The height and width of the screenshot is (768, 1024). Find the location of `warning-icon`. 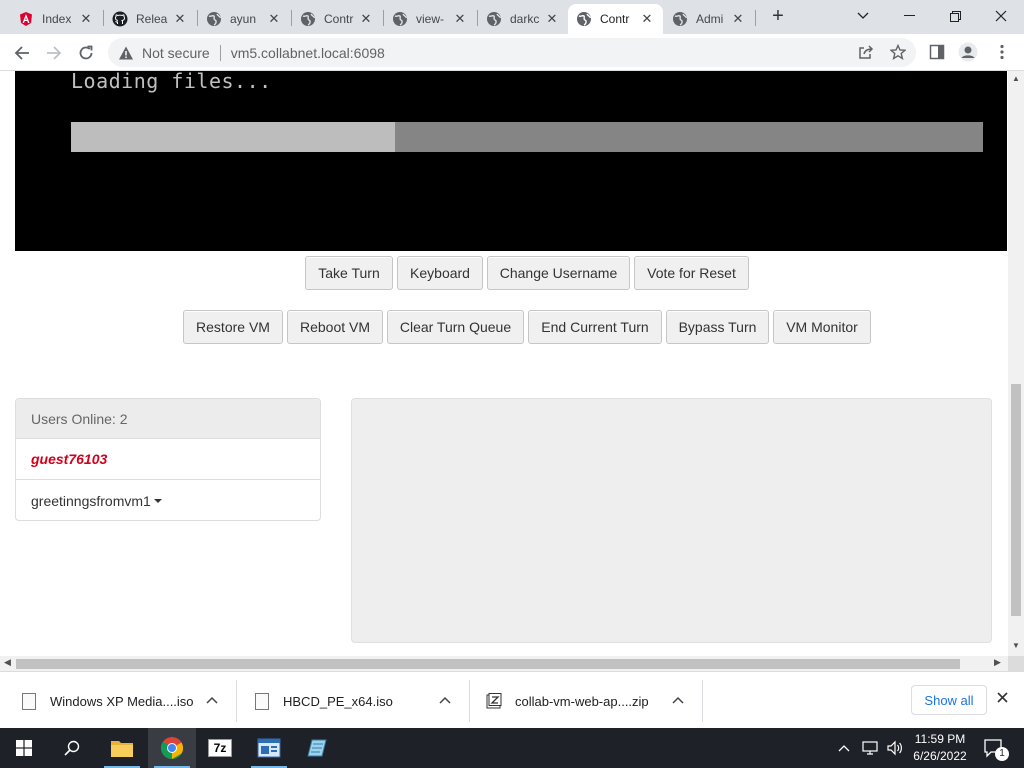

warning-icon is located at coordinates (126, 53).